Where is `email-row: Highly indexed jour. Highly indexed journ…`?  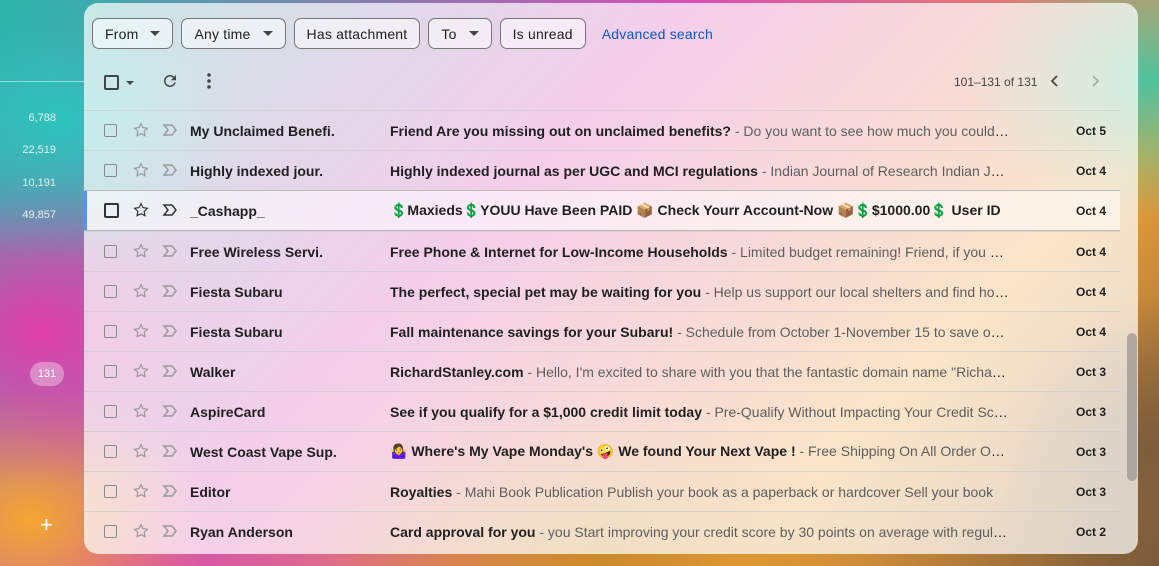
email-row: Highly indexed jour. Highly indexed journ… is located at coordinates (602, 170).